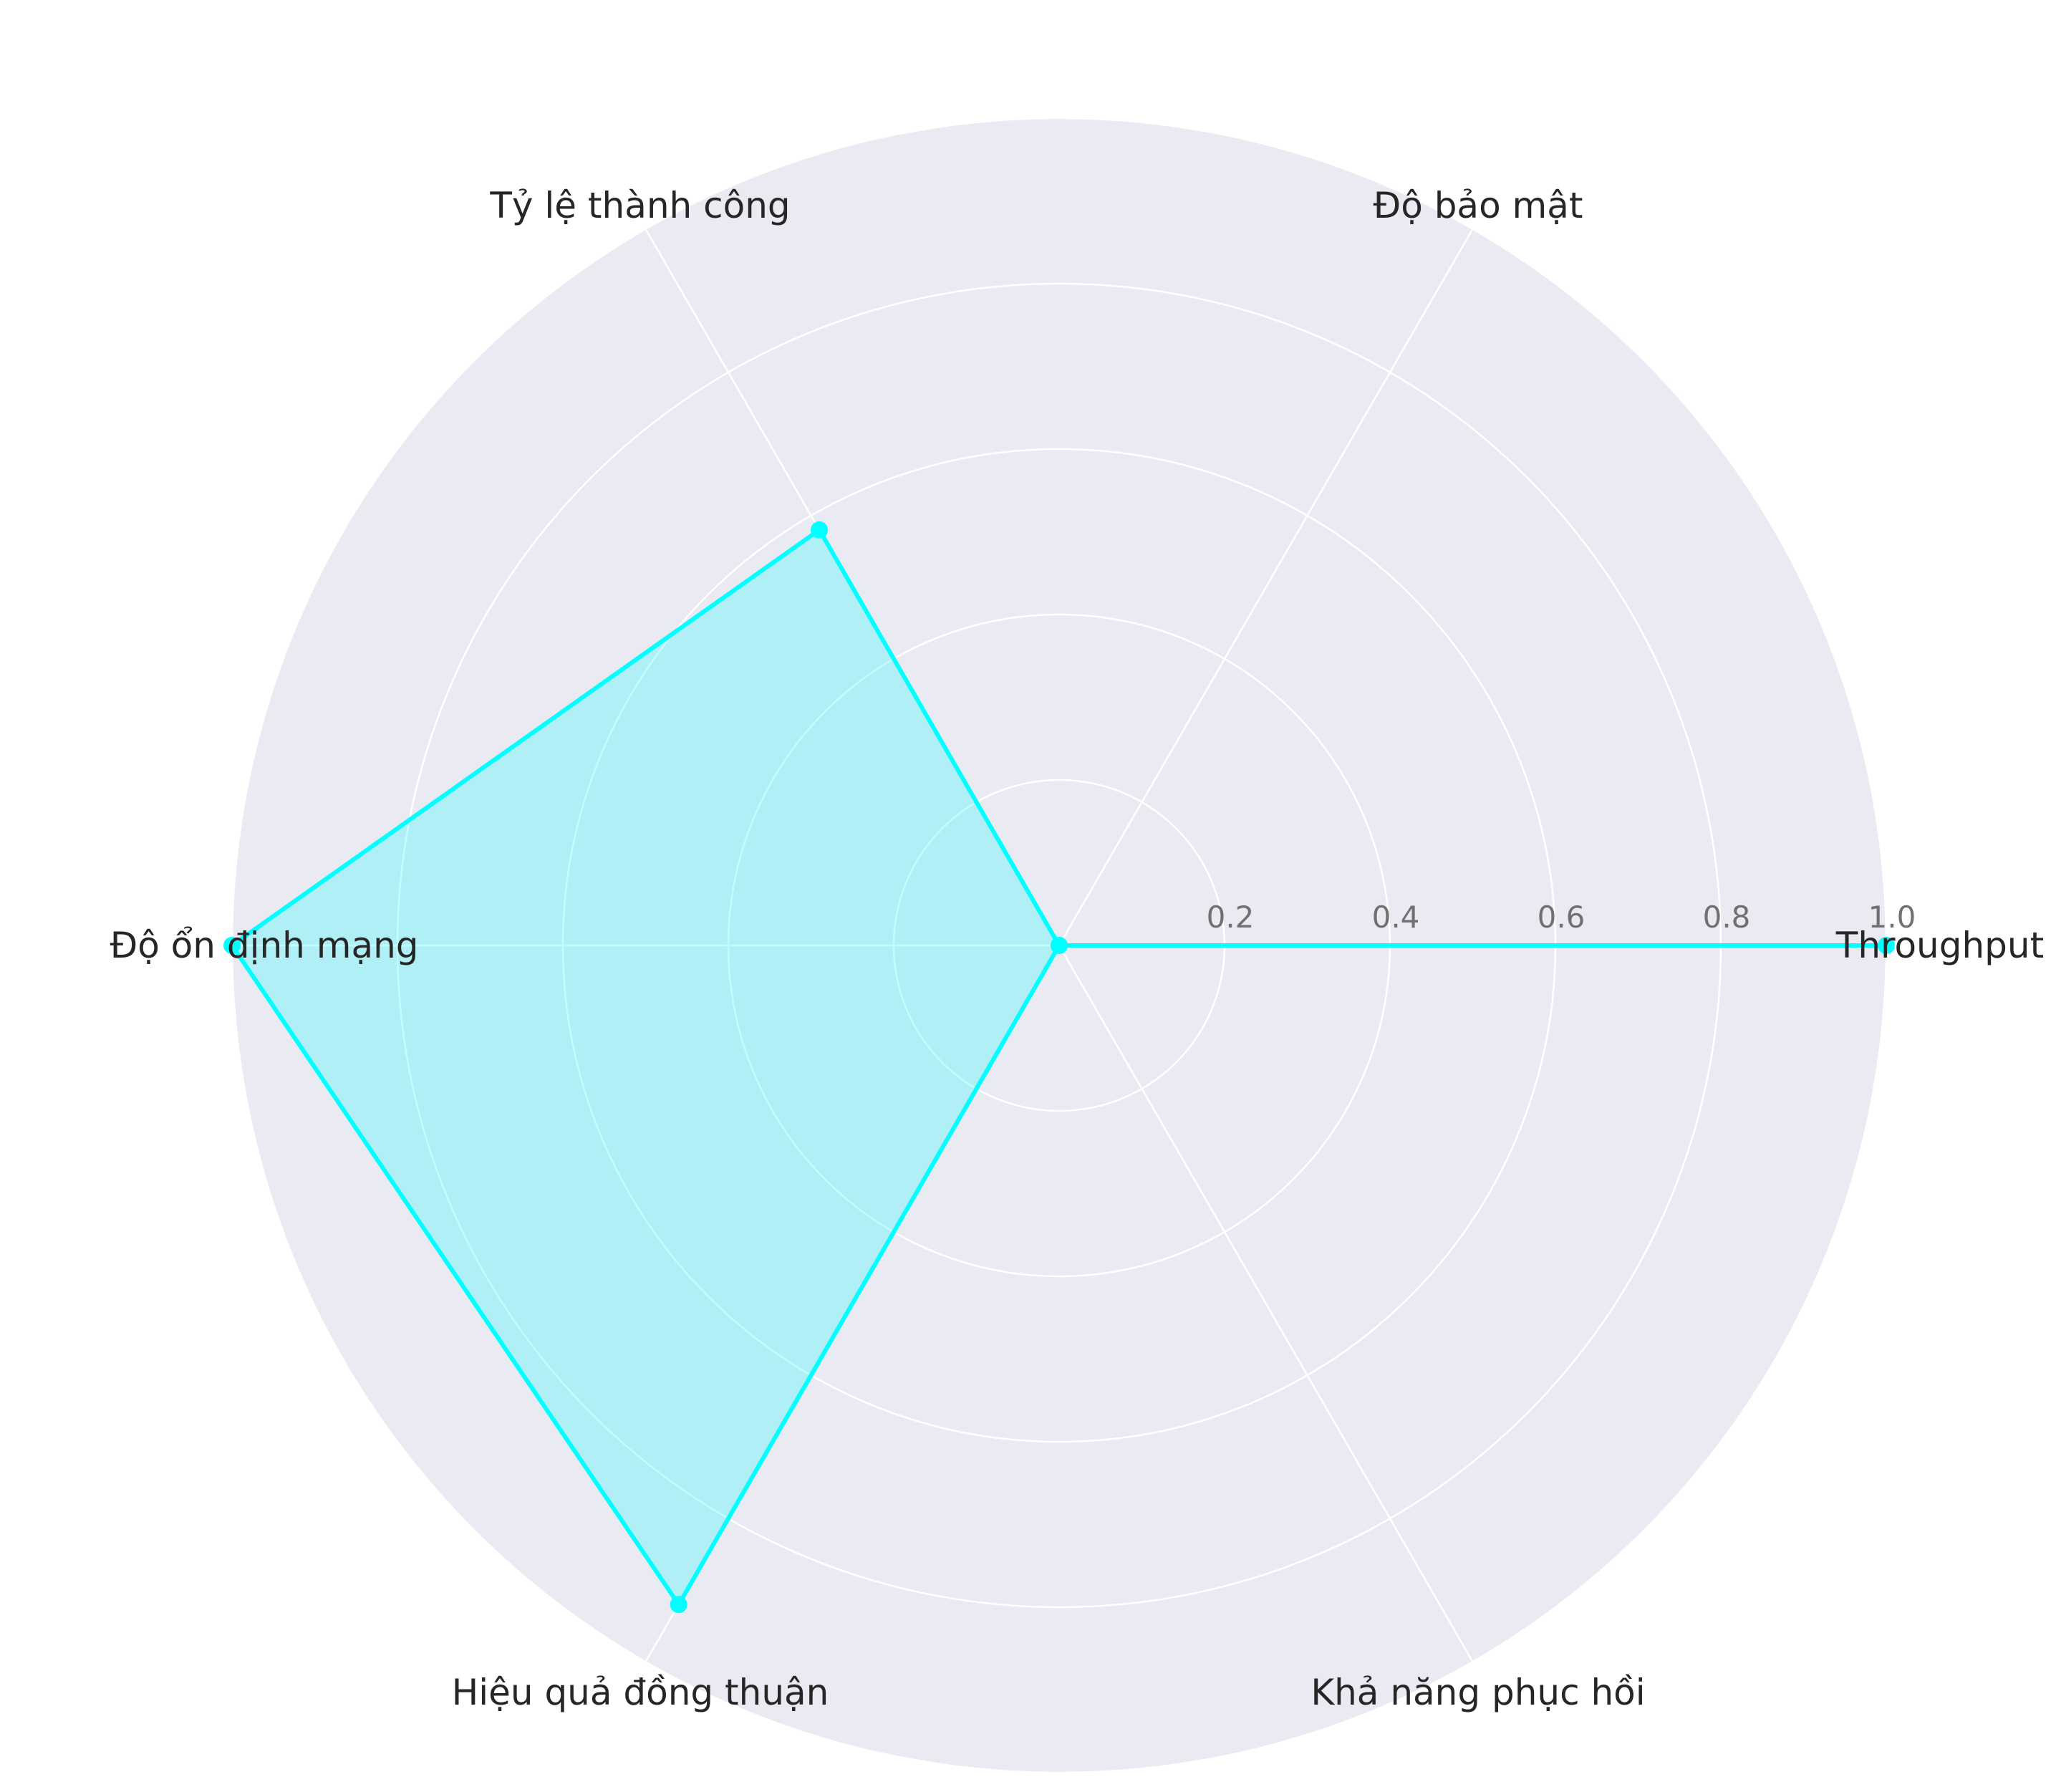 This screenshot has height=1792, width=2061. Describe the element at coordinates (264, 946) in the screenshot. I see `category-label-3: Độ ổn định mạng` at that location.